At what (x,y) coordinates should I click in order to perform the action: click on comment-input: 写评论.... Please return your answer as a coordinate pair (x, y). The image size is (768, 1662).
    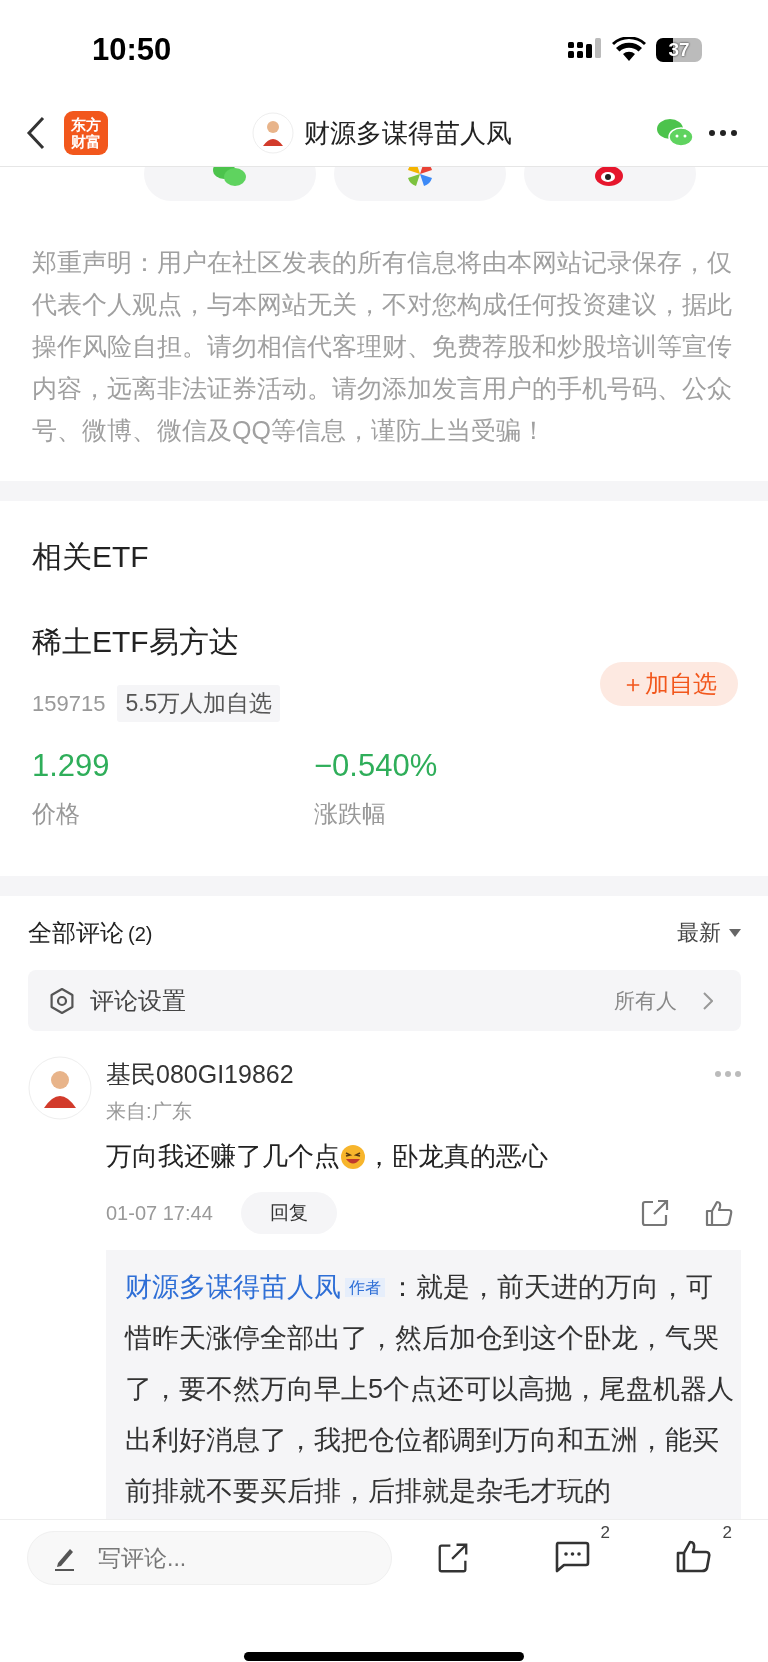
    Looking at the image, I should click on (209, 1558).